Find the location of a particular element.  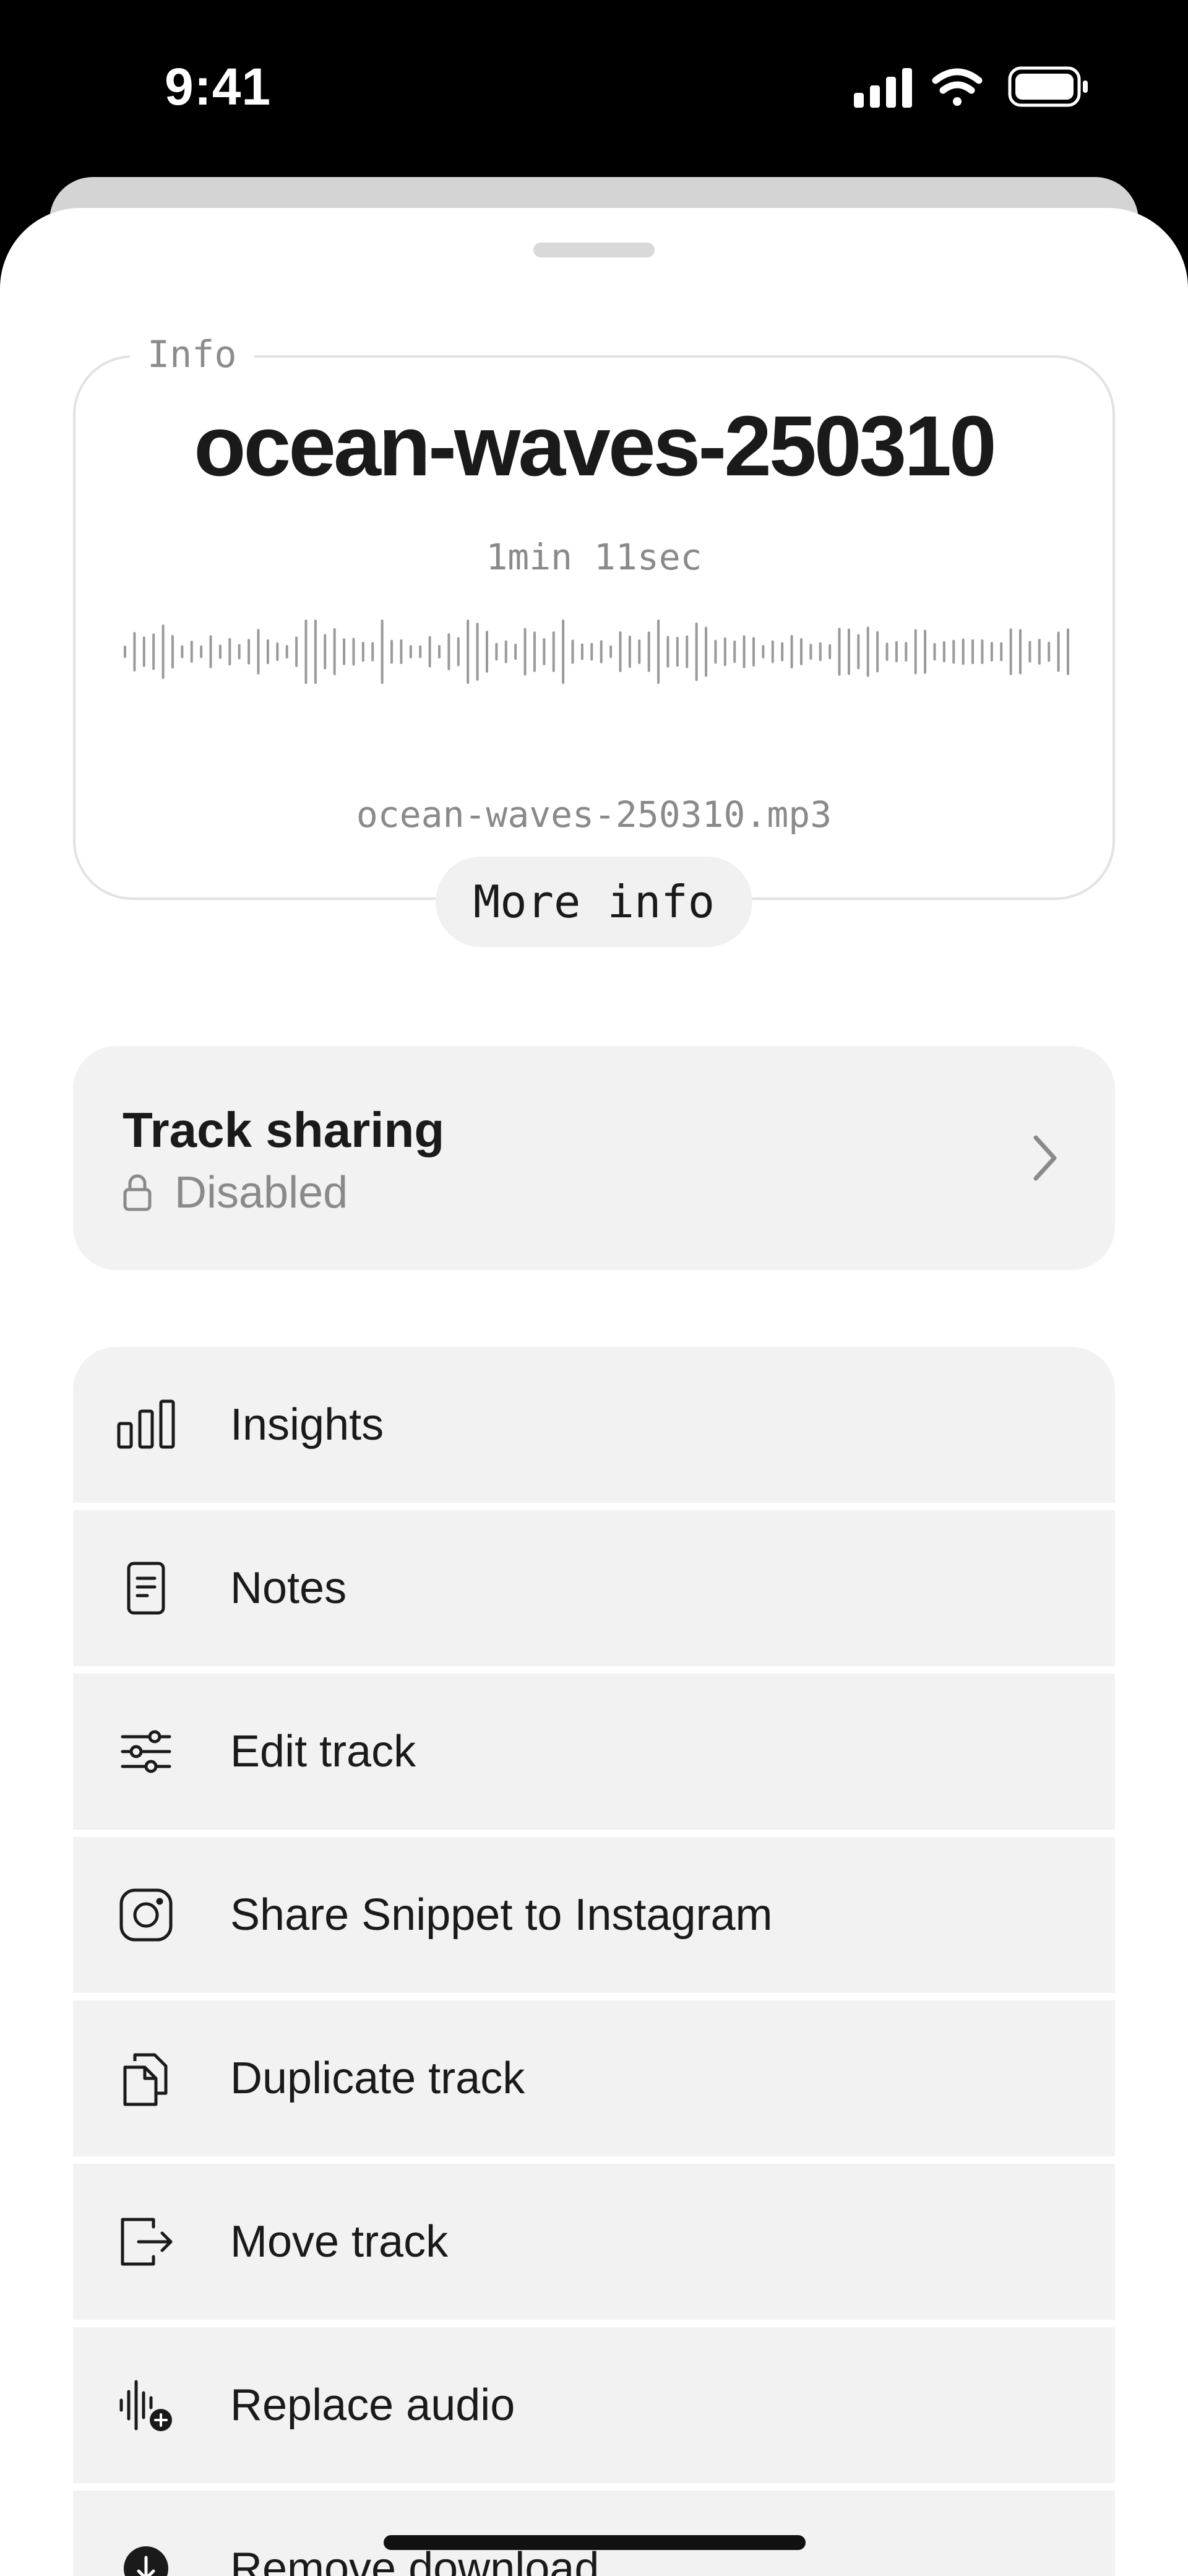

sheet-grabber is located at coordinates (594, 250).